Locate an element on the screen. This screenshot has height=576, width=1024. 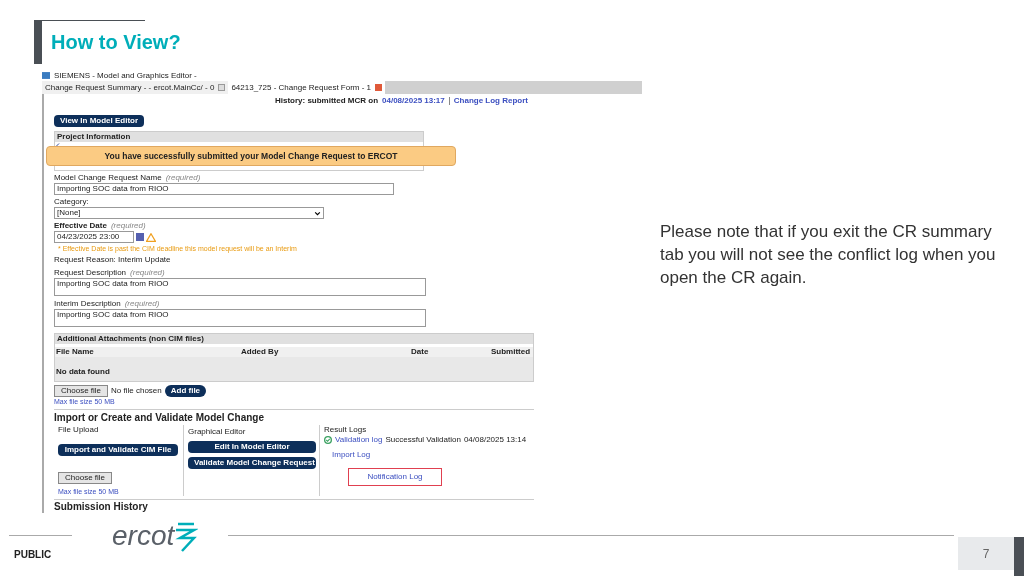
category-dropdown: [None] is located at coordinates (189, 213).